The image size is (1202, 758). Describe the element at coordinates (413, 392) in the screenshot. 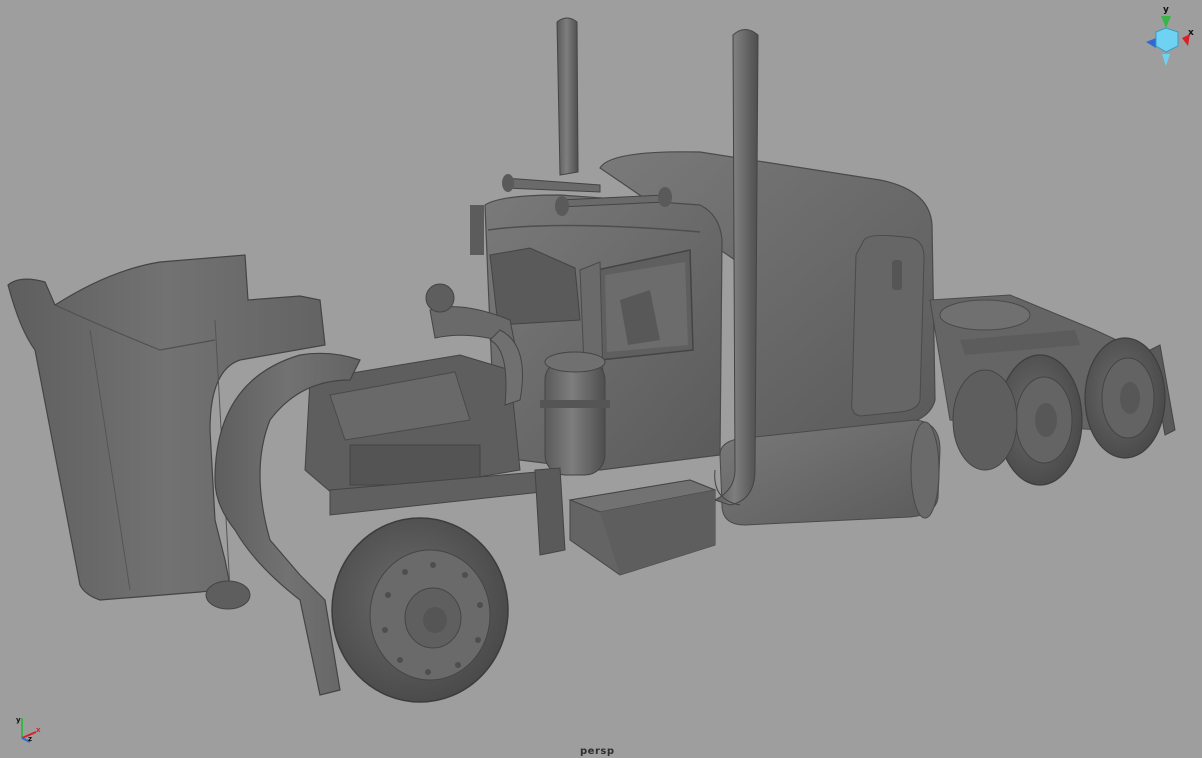

I see `engine` at that location.